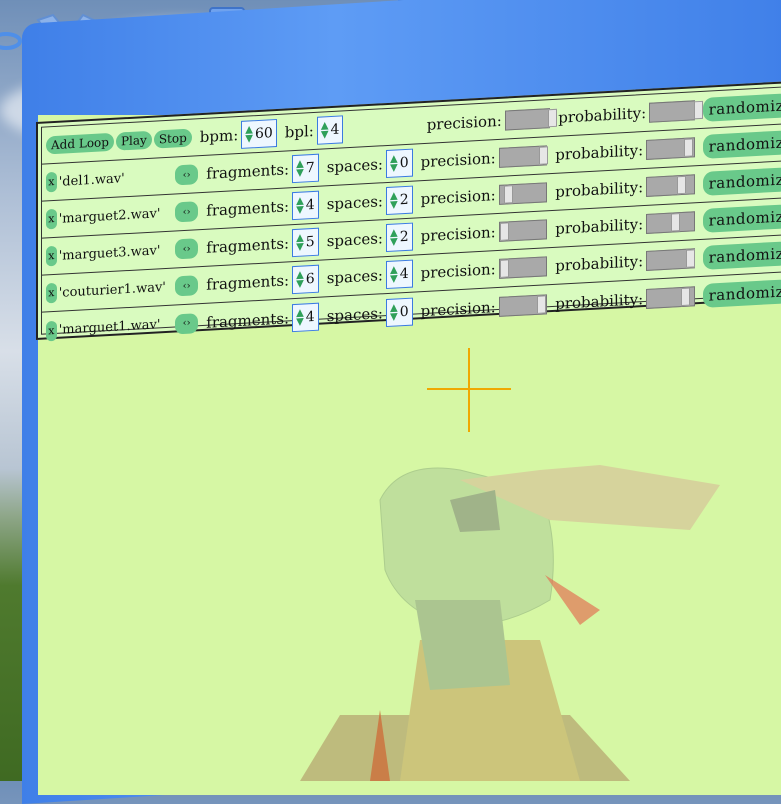 The image size is (781, 804). I want to click on fragments-stepper: ▲ ▼ 6, so click(305, 279).